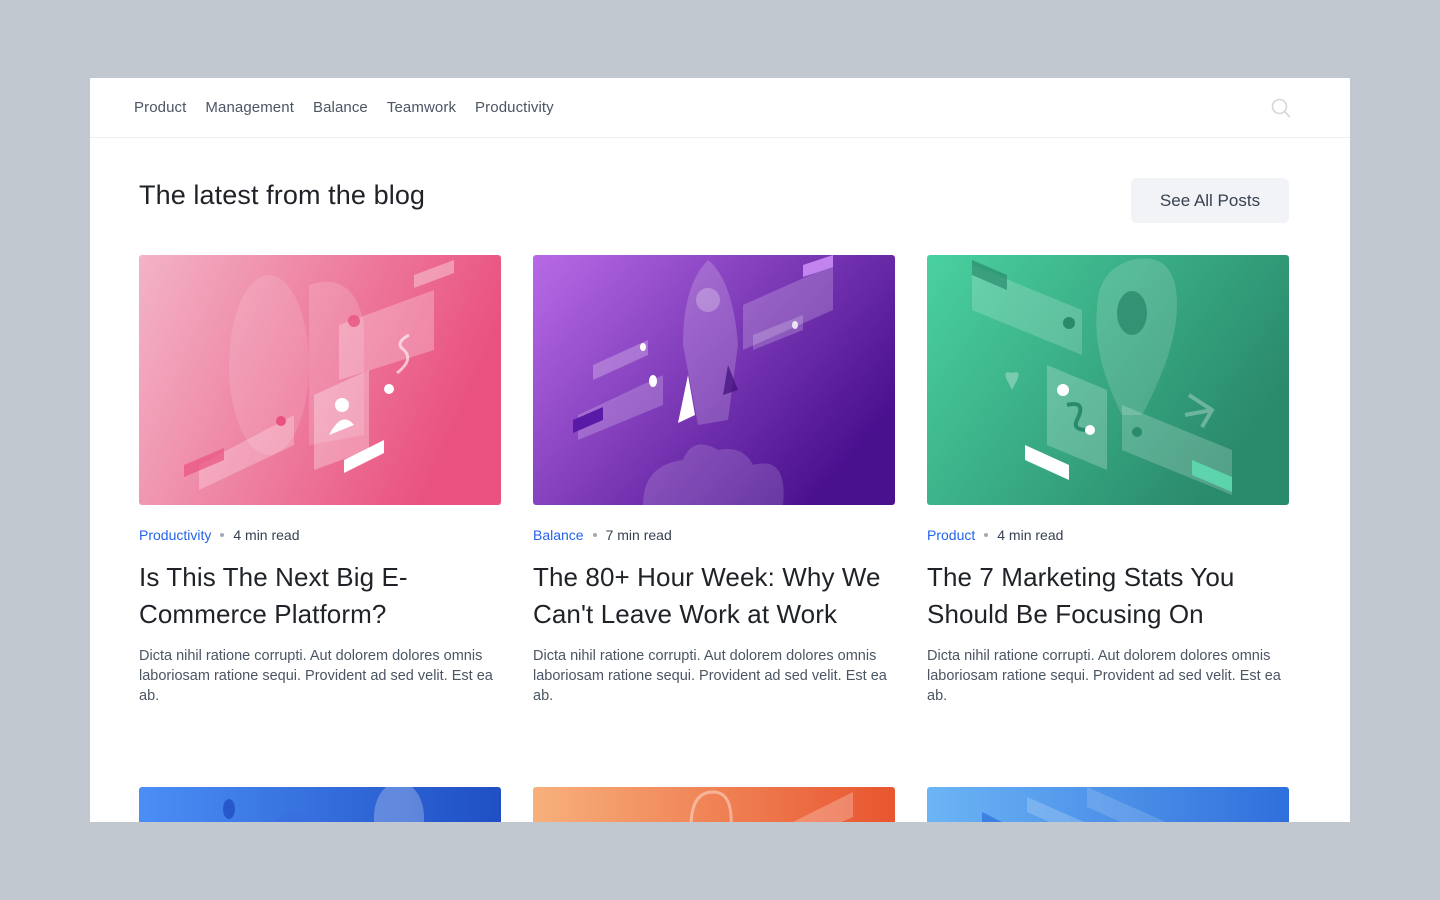  I want to click on illustration-green, so click(1108, 380).